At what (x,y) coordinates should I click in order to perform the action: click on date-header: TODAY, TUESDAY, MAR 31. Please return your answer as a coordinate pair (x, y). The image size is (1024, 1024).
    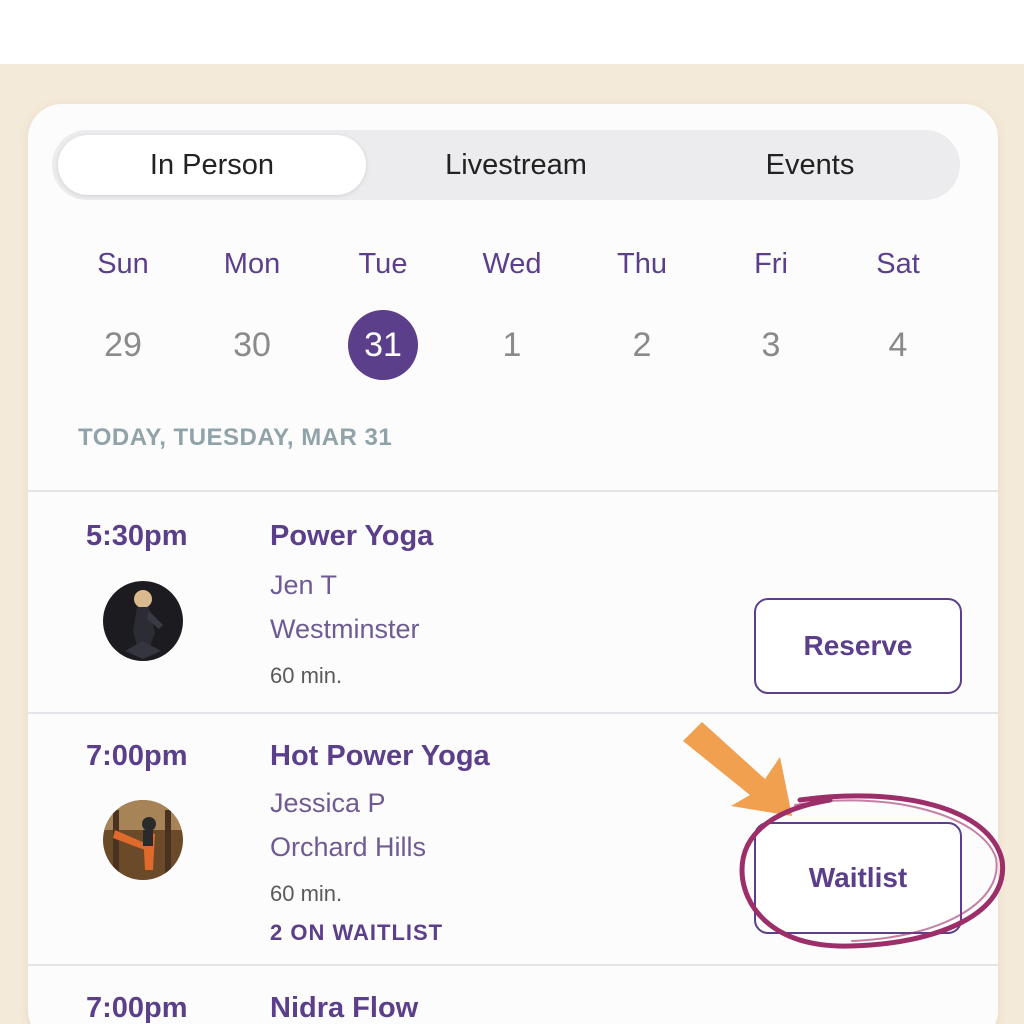
    Looking at the image, I should click on (235, 437).